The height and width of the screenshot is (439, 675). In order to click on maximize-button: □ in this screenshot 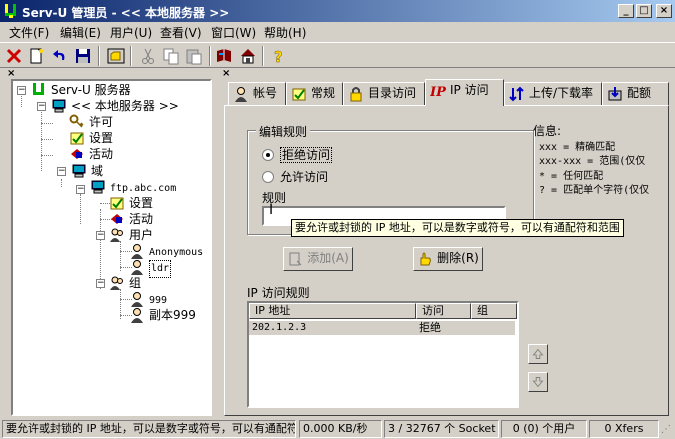, I will do `click(644, 11)`.